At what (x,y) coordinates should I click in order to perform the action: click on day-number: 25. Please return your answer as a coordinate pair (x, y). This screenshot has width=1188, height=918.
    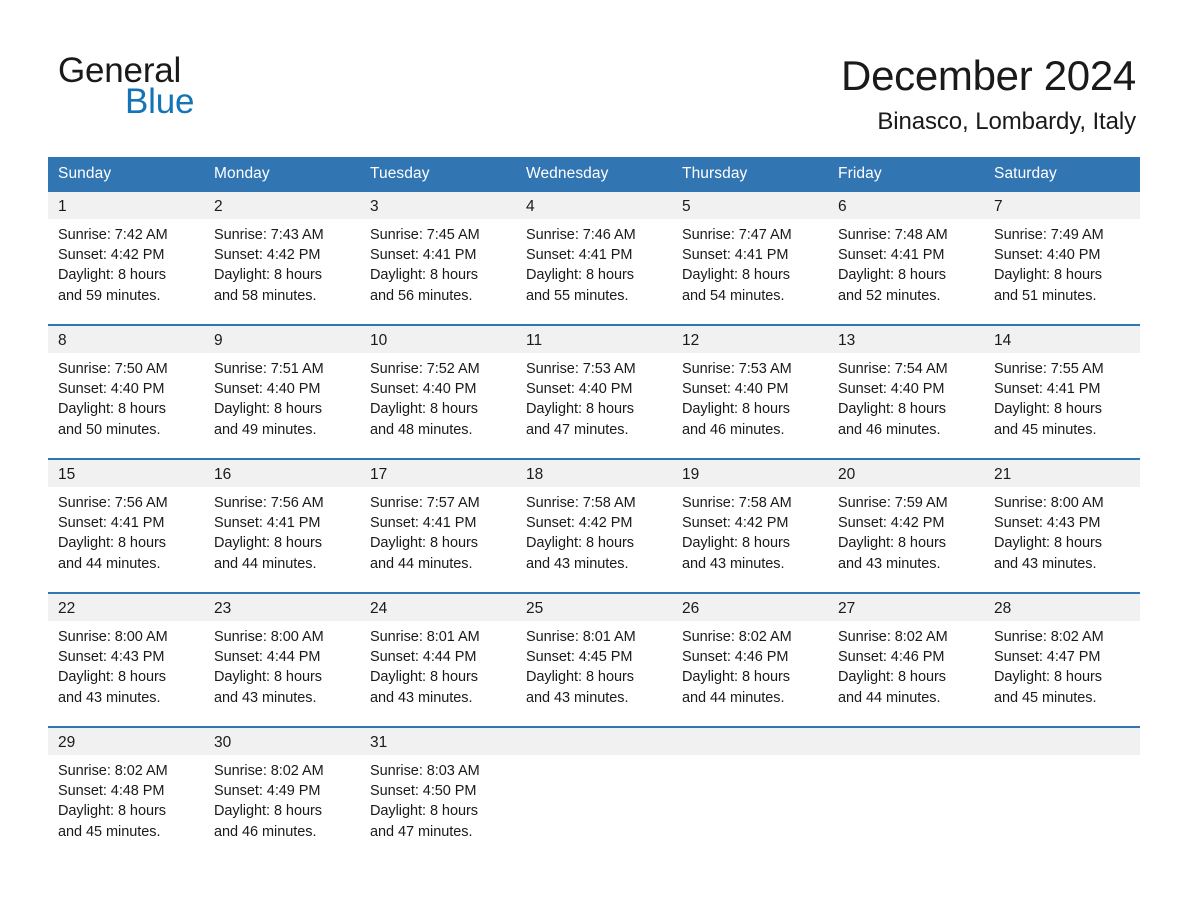
    Looking at the image, I should click on (594, 607).